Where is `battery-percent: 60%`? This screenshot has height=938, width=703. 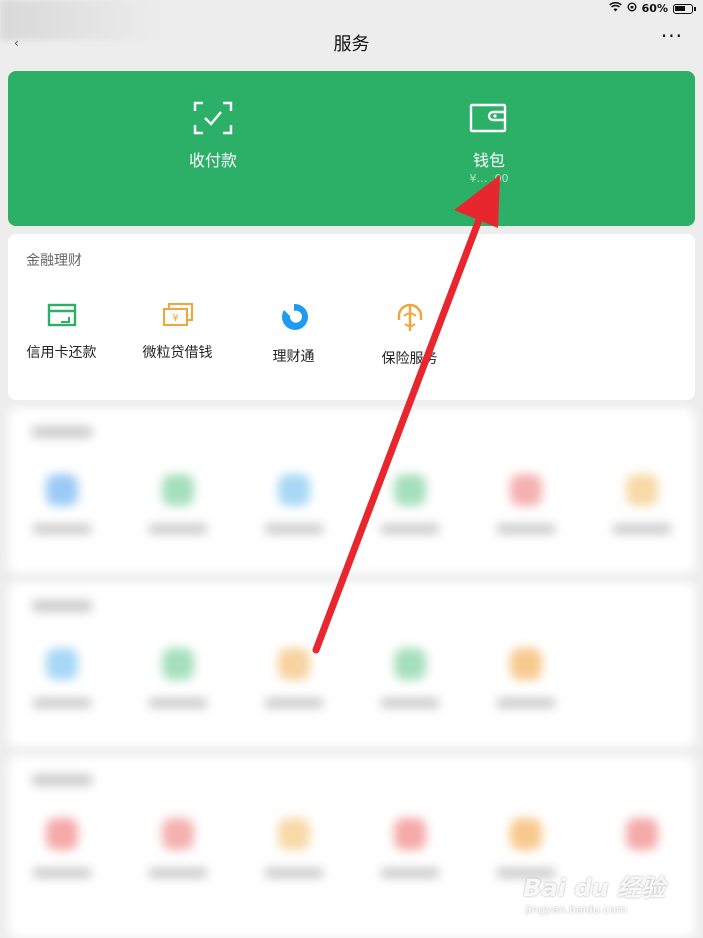
battery-percent: 60% is located at coordinates (654, 8).